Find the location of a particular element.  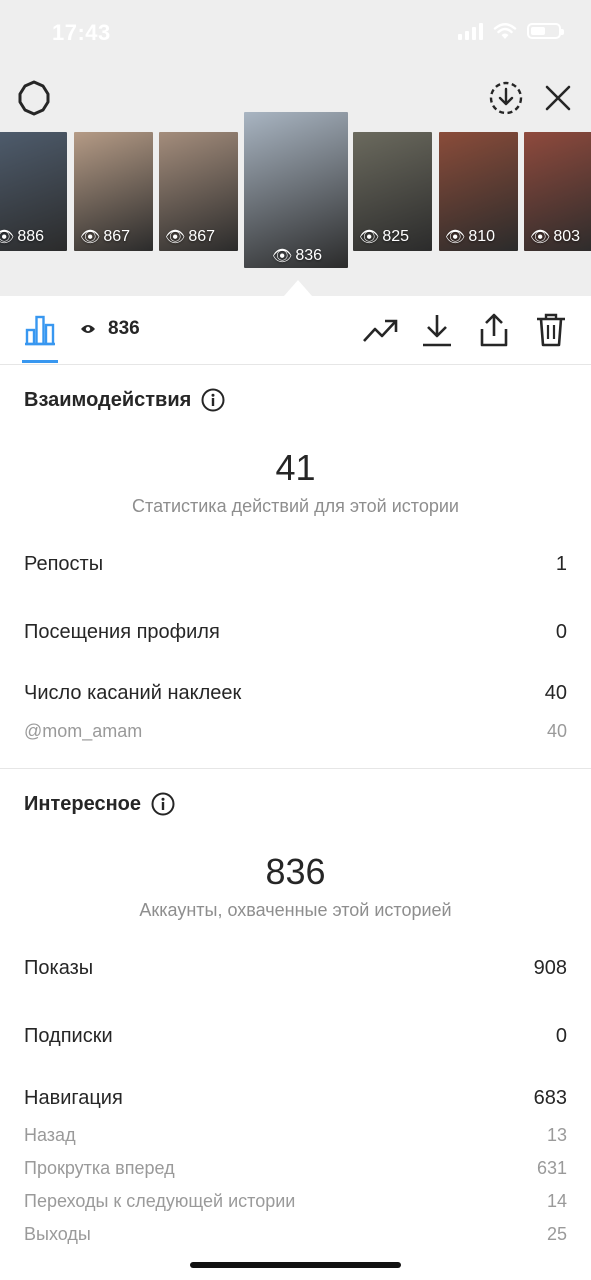

viewers-count-value: 836 is located at coordinates (124, 328).